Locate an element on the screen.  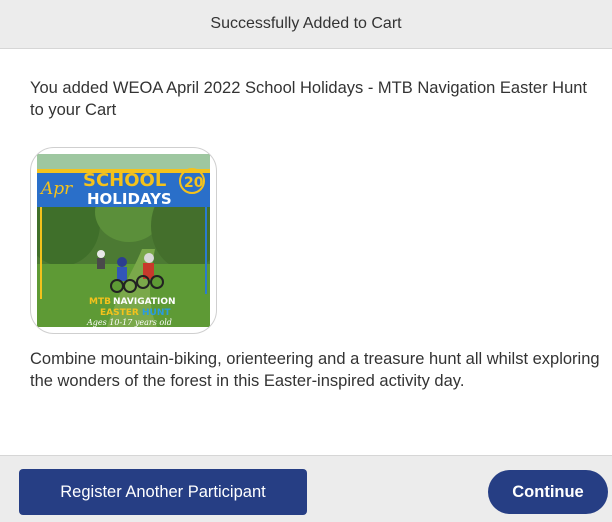
modal-title: Successfully Added to Cart is located at coordinates (306, 23).